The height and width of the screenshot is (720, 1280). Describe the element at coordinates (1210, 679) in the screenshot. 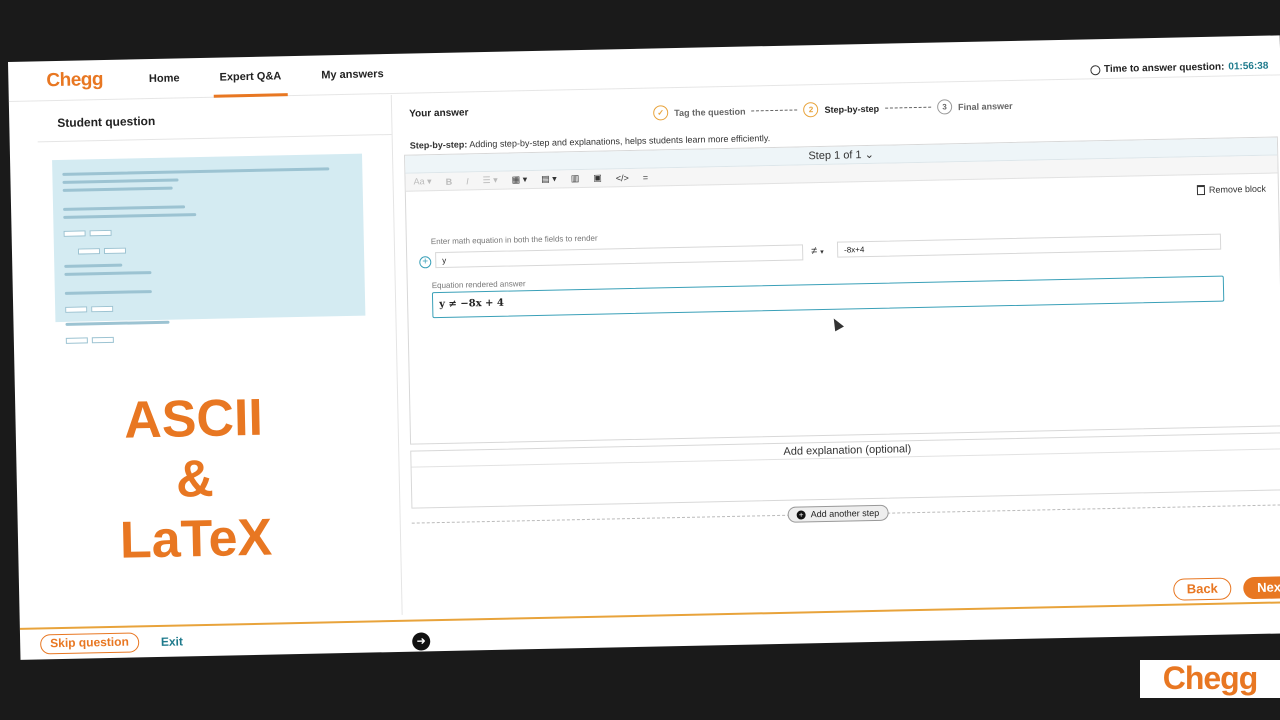

I see `chegg-watermark-logo: Chegg` at that location.